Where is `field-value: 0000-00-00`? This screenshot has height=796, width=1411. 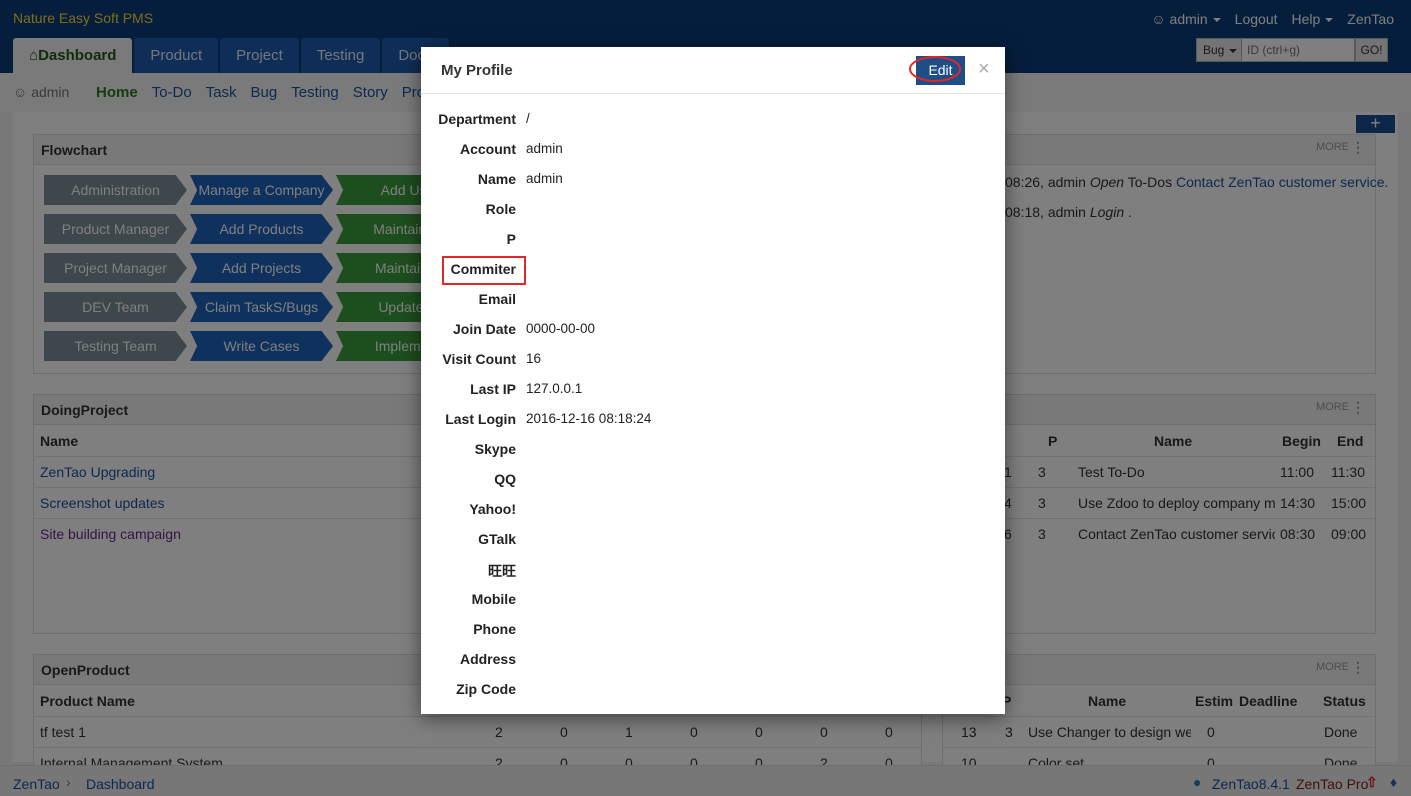 field-value: 0000-00-00 is located at coordinates (561, 328).